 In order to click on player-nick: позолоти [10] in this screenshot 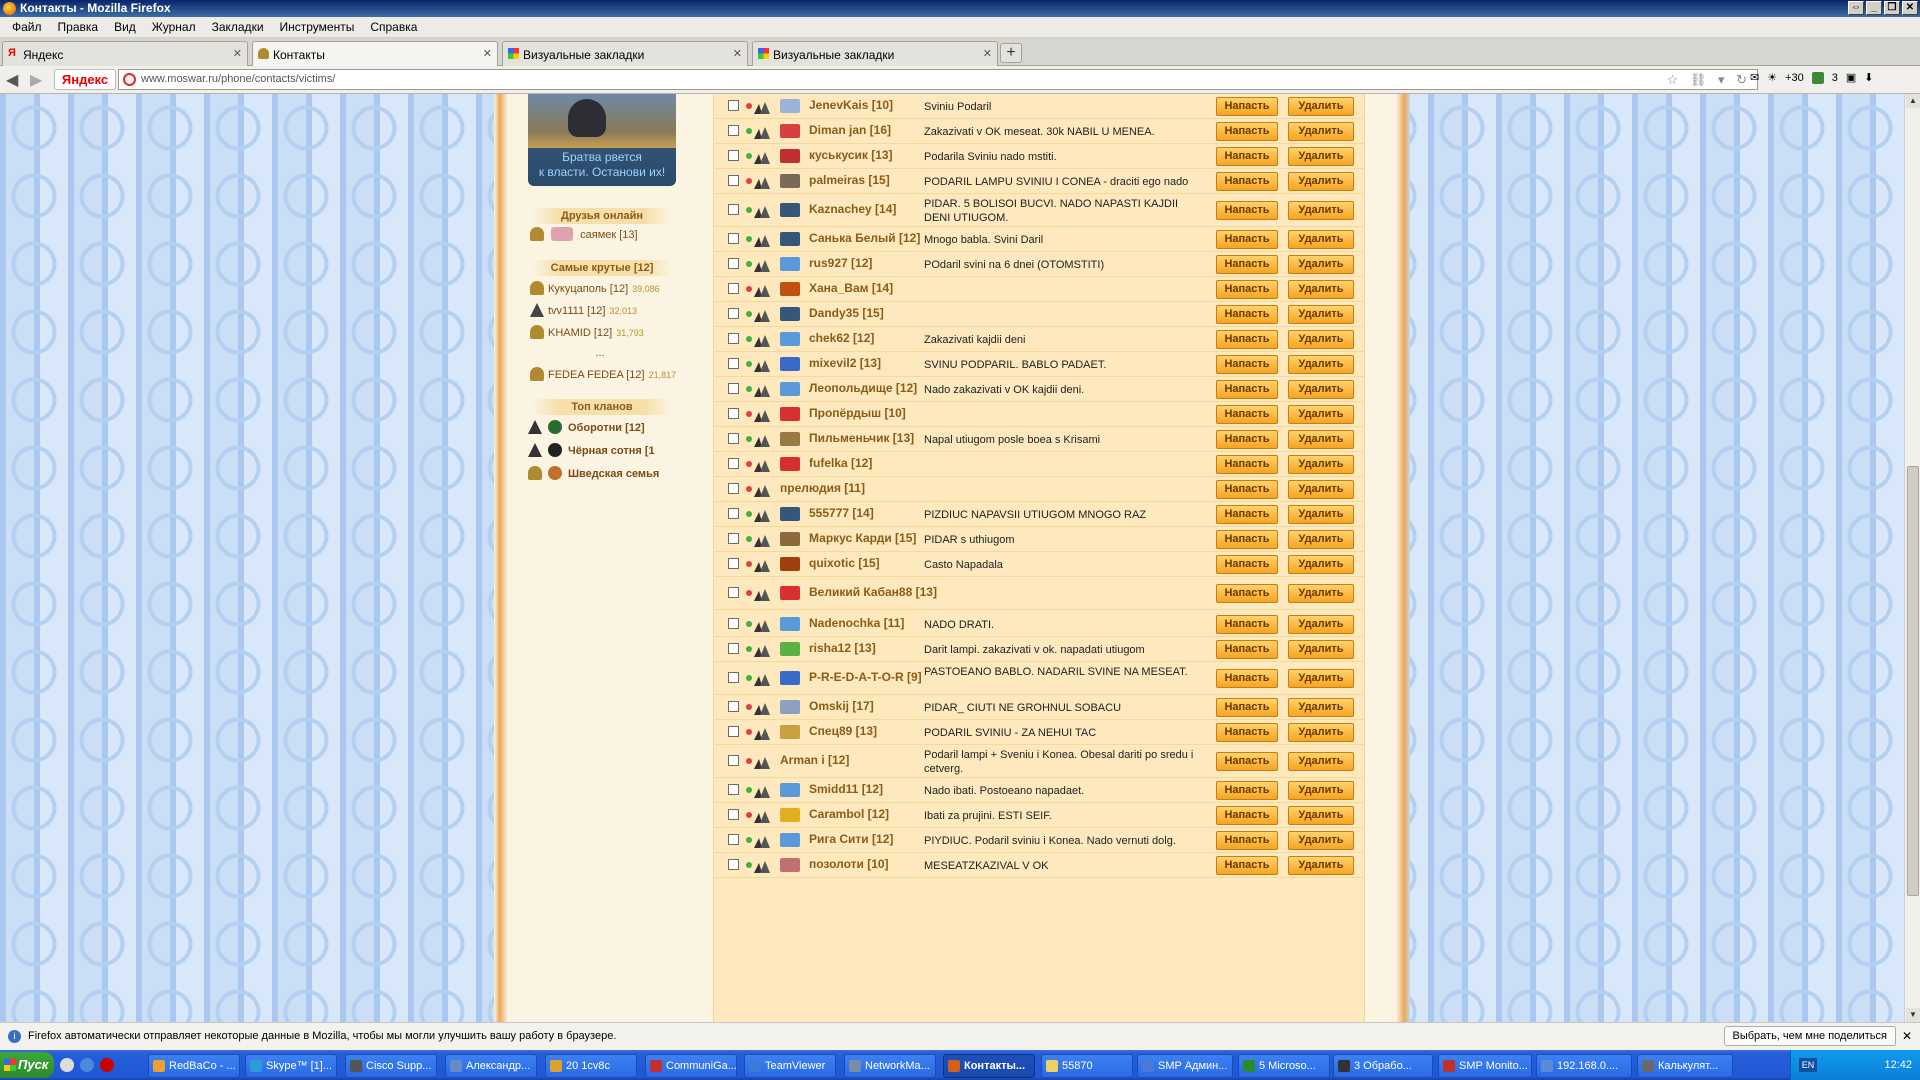, I will do `click(849, 864)`.